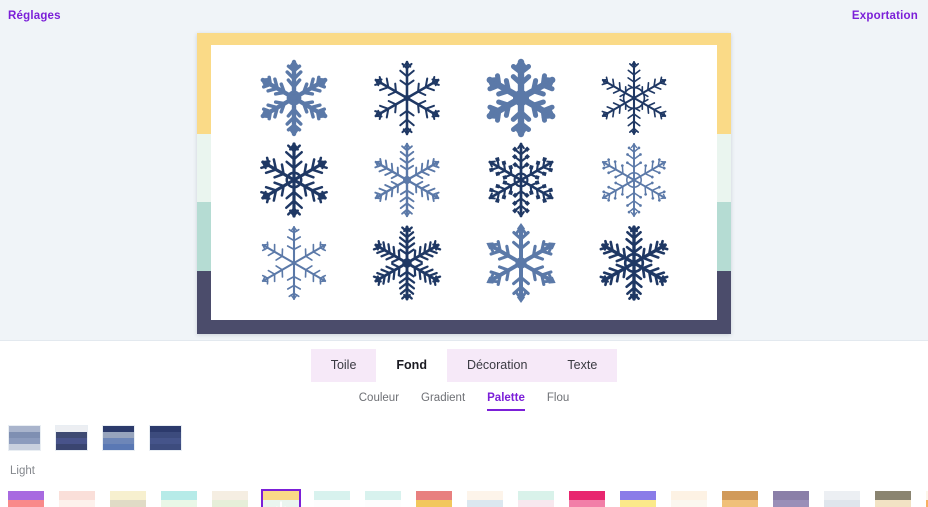  Describe the element at coordinates (343, 365) in the screenshot. I see `tab-toile: Toile` at that location.